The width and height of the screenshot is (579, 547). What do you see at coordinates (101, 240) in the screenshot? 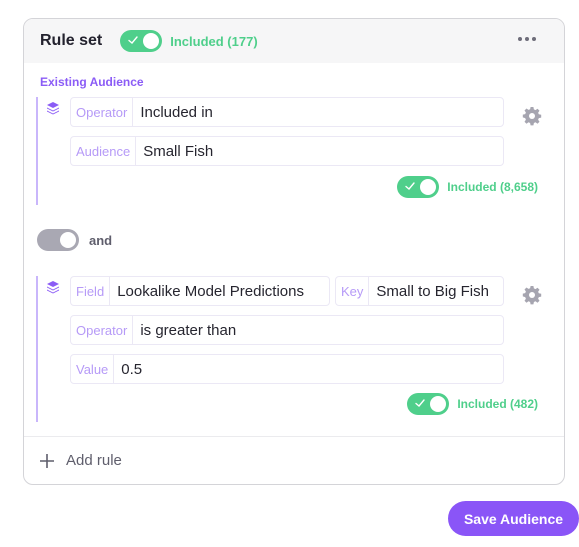
I see `combinator-label: and` at bounding box center [101, 240].